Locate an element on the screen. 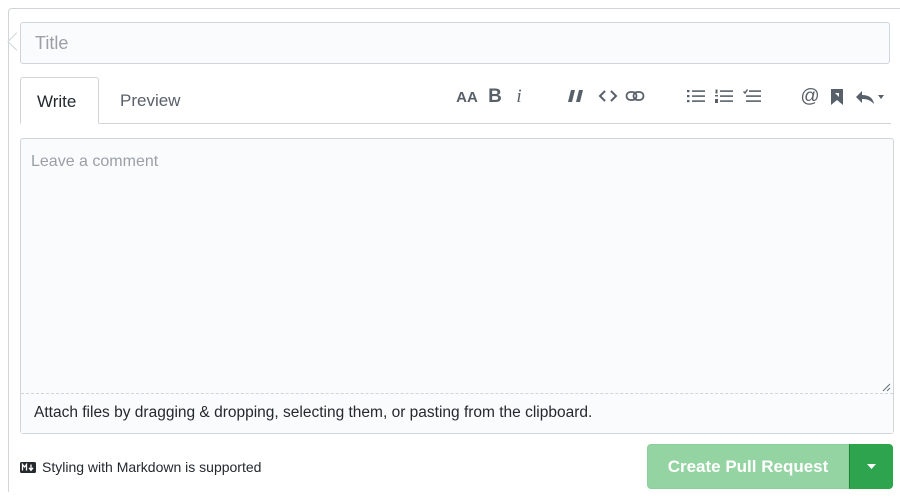 Image resolution: width=900 pixels, height=499 pixels. mention-glyph: @ is located at coordinates (810, 96).